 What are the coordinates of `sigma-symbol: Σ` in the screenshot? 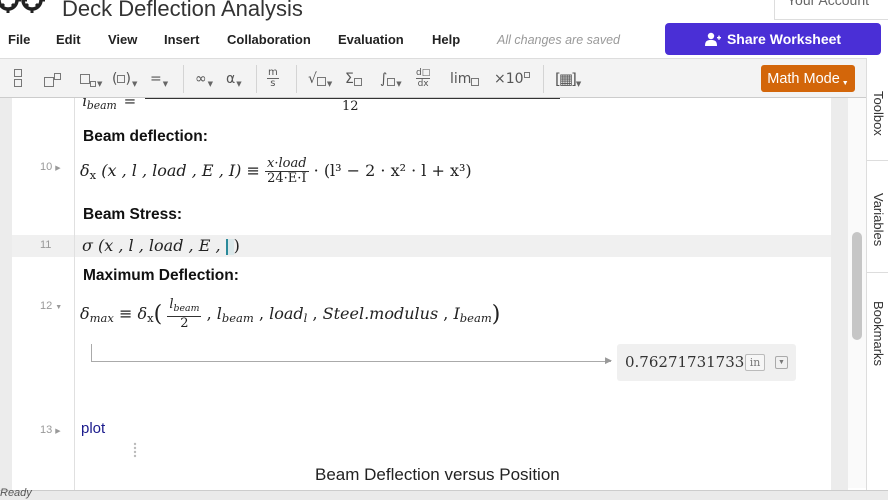 It's located at (349, 79).